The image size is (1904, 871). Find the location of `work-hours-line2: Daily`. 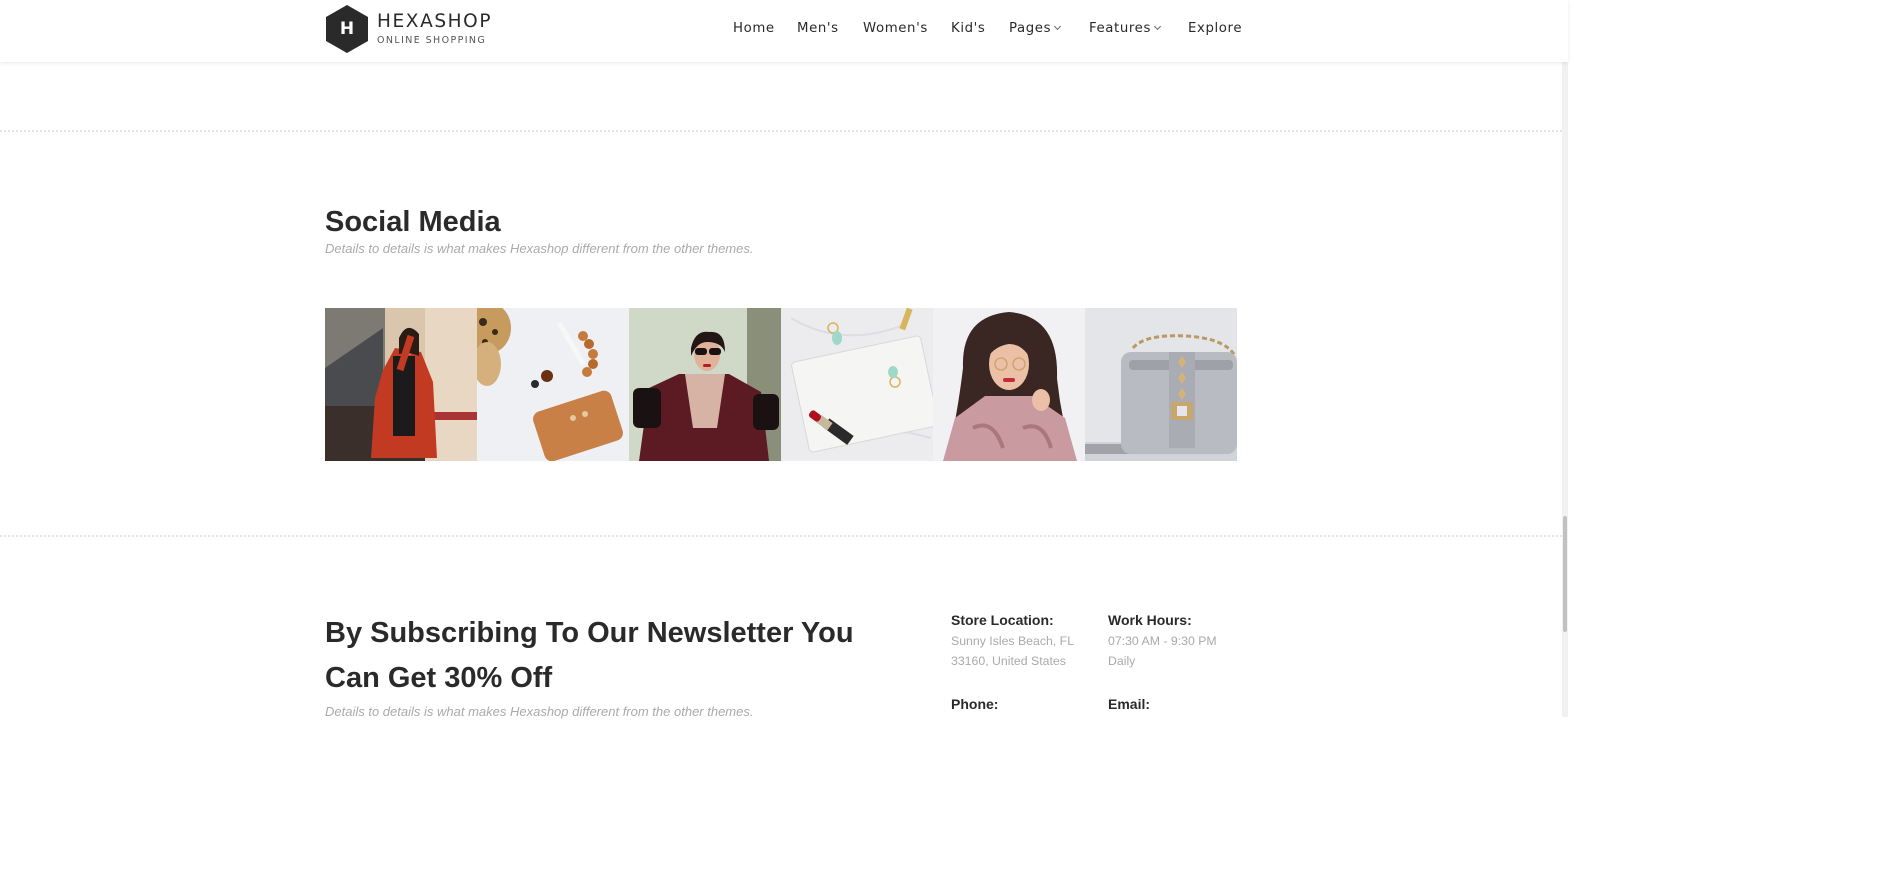

work-hours-line2: Daily is located at coordinates (1122, 661).